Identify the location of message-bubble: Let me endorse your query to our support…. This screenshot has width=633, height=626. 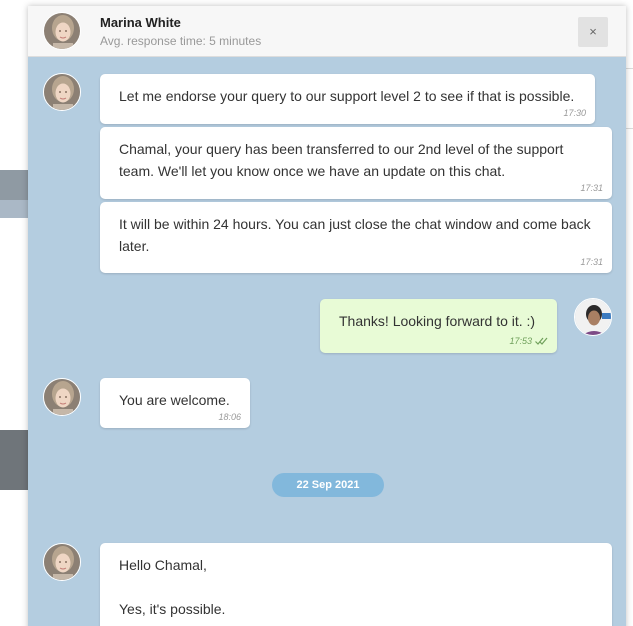
(347, 99).